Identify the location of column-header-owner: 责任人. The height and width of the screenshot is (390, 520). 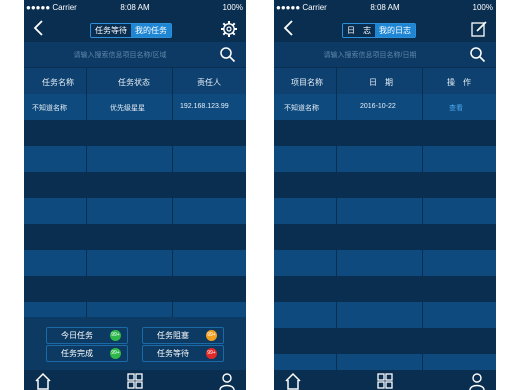
(209, 82).